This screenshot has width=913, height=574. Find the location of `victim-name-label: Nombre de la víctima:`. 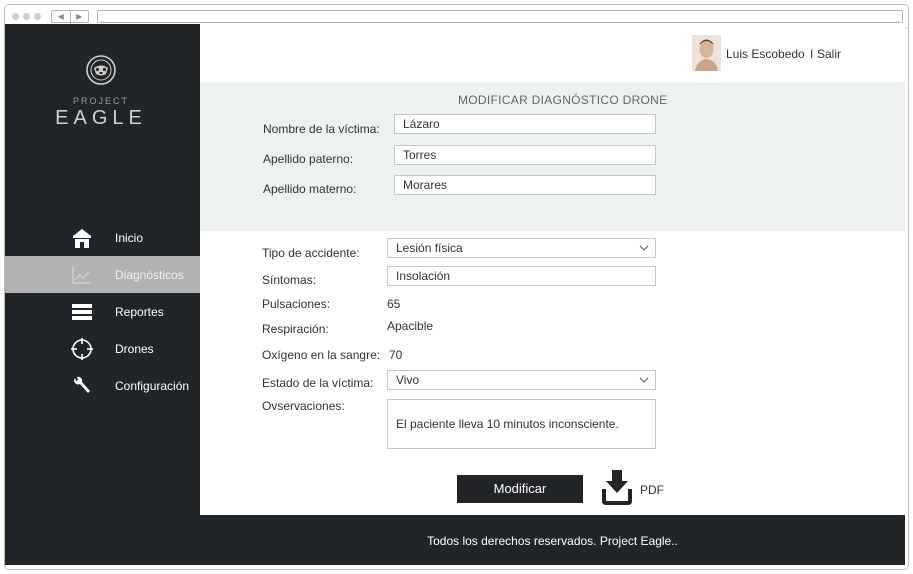

victim-name-label: Nombre de la víctima: is located at coordinates (321, 129).